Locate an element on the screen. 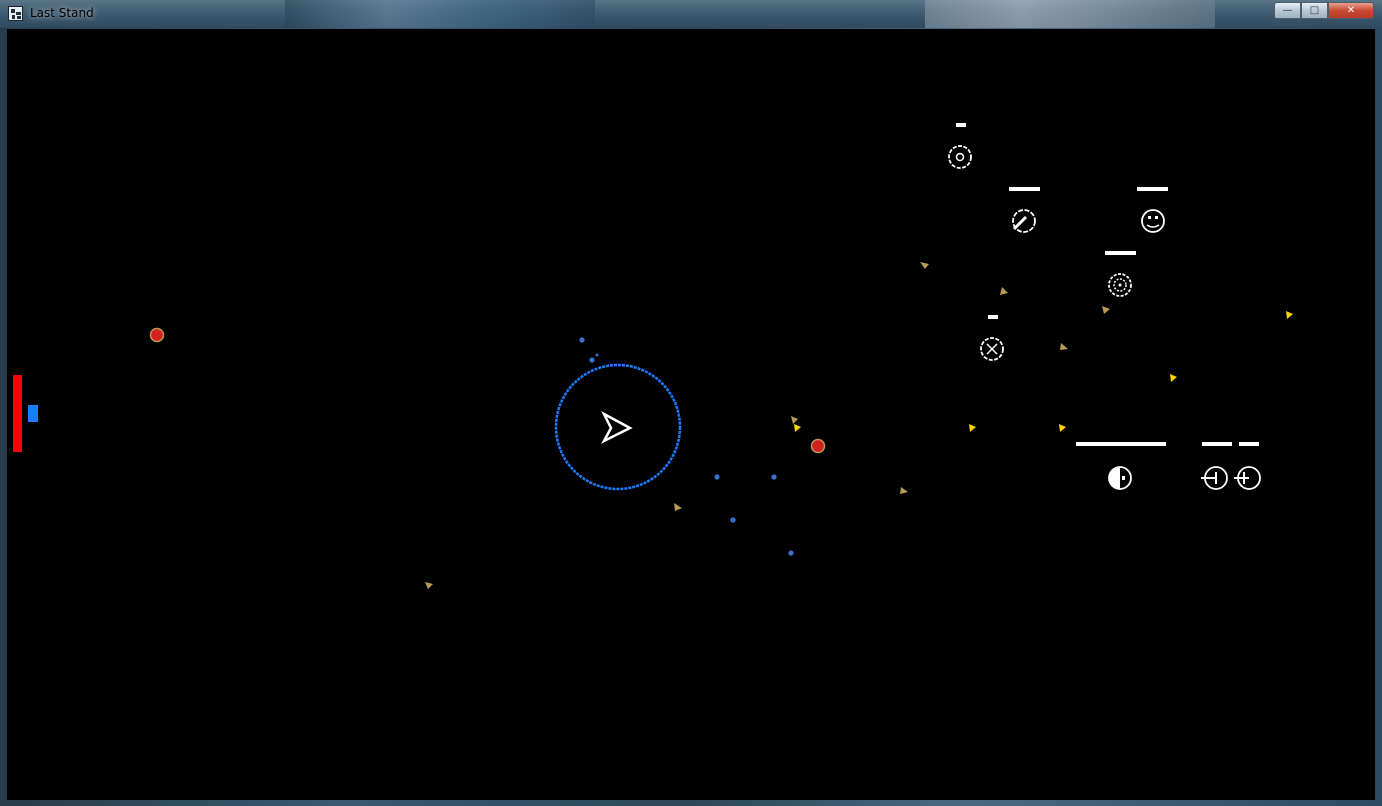 The width and height of the screenshot is (1382, 806). spinner-icon is located at coordinates (1120, 285).